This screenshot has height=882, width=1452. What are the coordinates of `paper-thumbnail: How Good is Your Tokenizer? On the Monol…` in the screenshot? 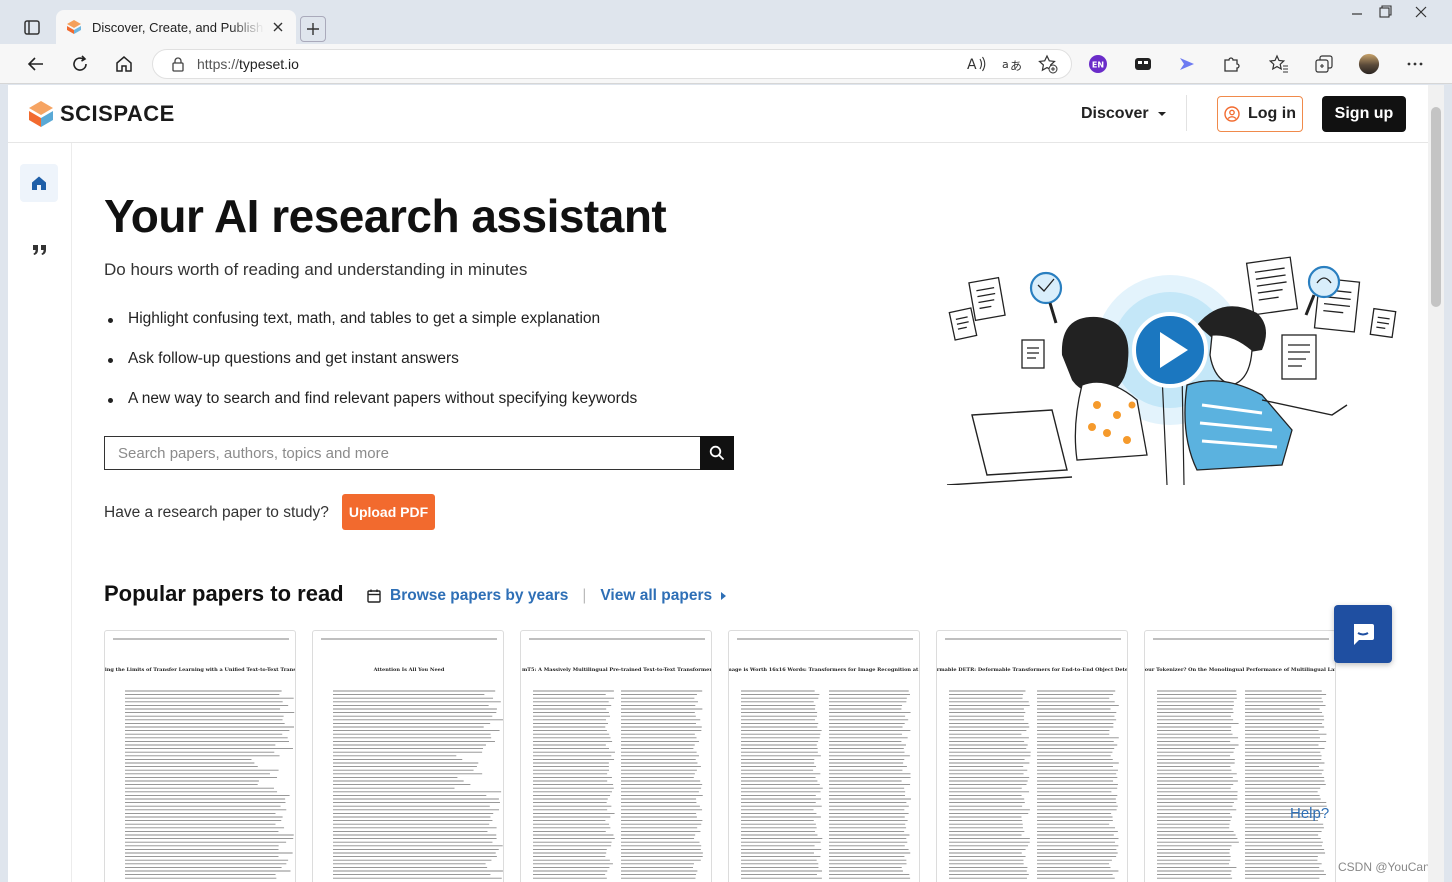 It's located at (1240, 758).